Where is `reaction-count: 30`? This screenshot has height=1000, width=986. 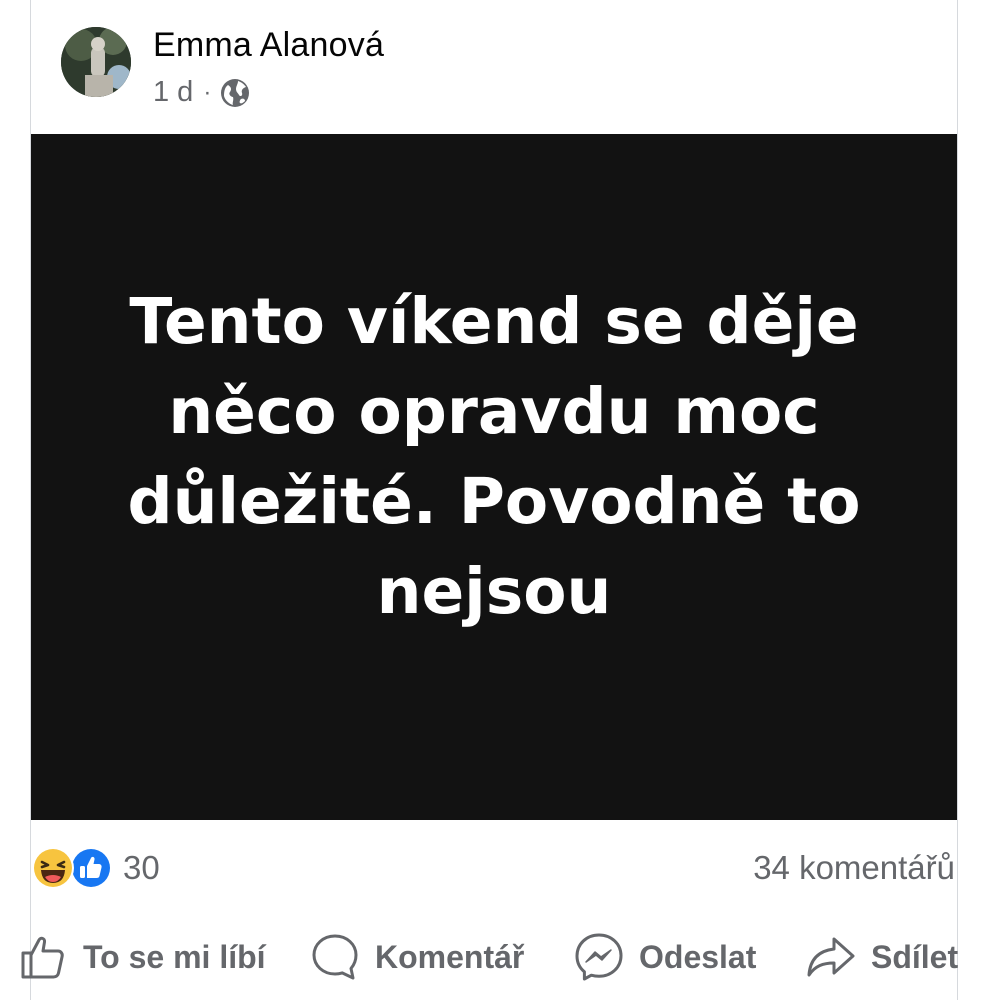 reaction-count: 30 is located at coordinates (141, 868).